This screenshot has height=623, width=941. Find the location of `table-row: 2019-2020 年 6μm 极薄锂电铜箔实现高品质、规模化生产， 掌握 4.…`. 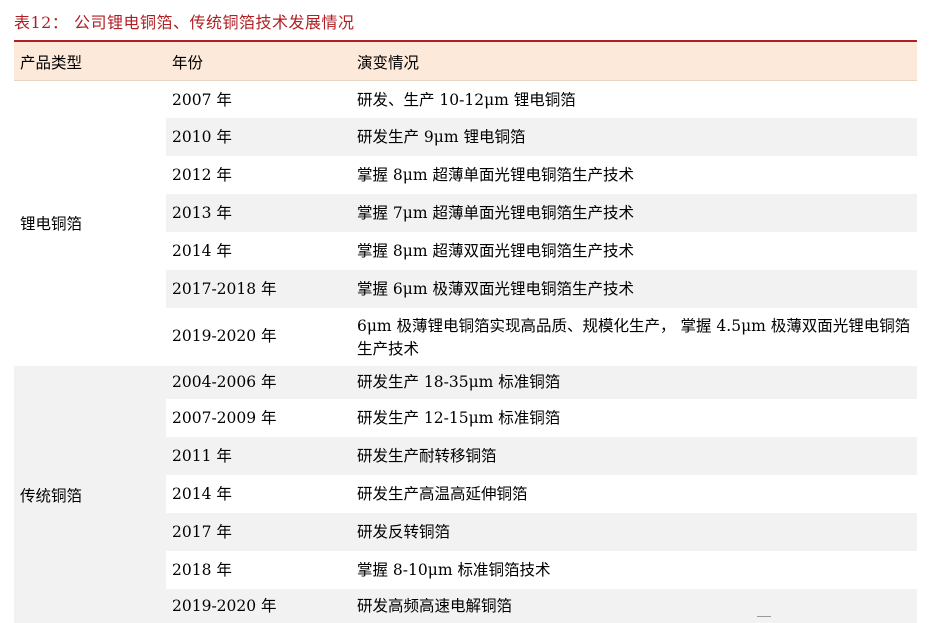

table-row: 2019-2020 年 6μm 极薄锂电铜箔实现高品质、规模化生产， 掌握 4.… is located at coordinates (465, 337).